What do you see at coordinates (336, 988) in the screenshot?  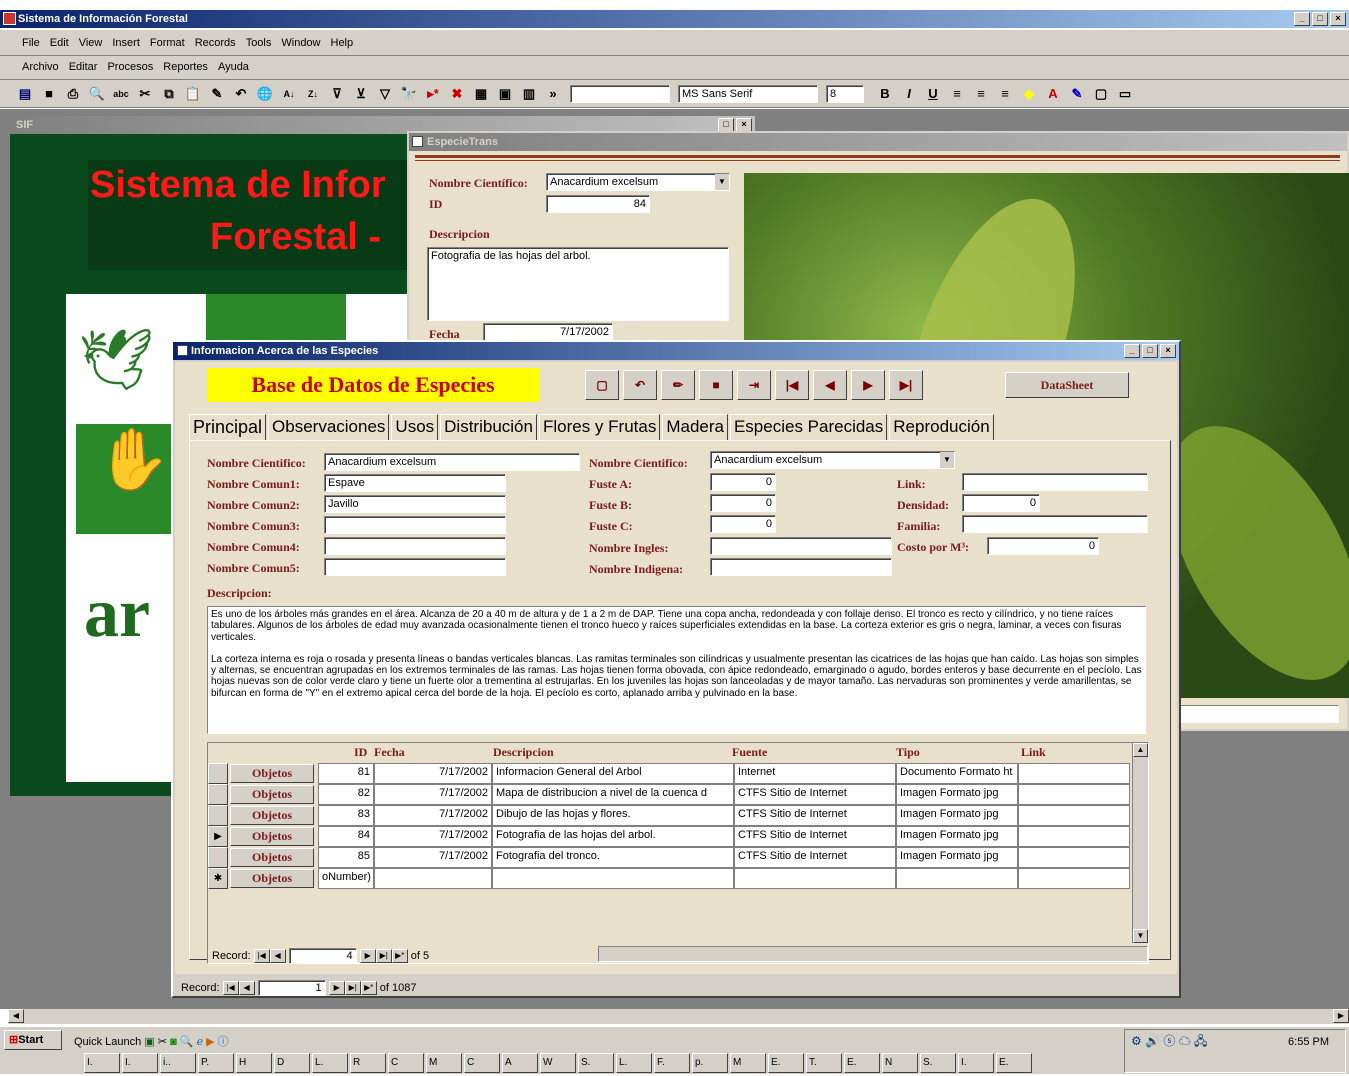 I see `main-next-record-icon: ▶` at bounding box center [336, 988].